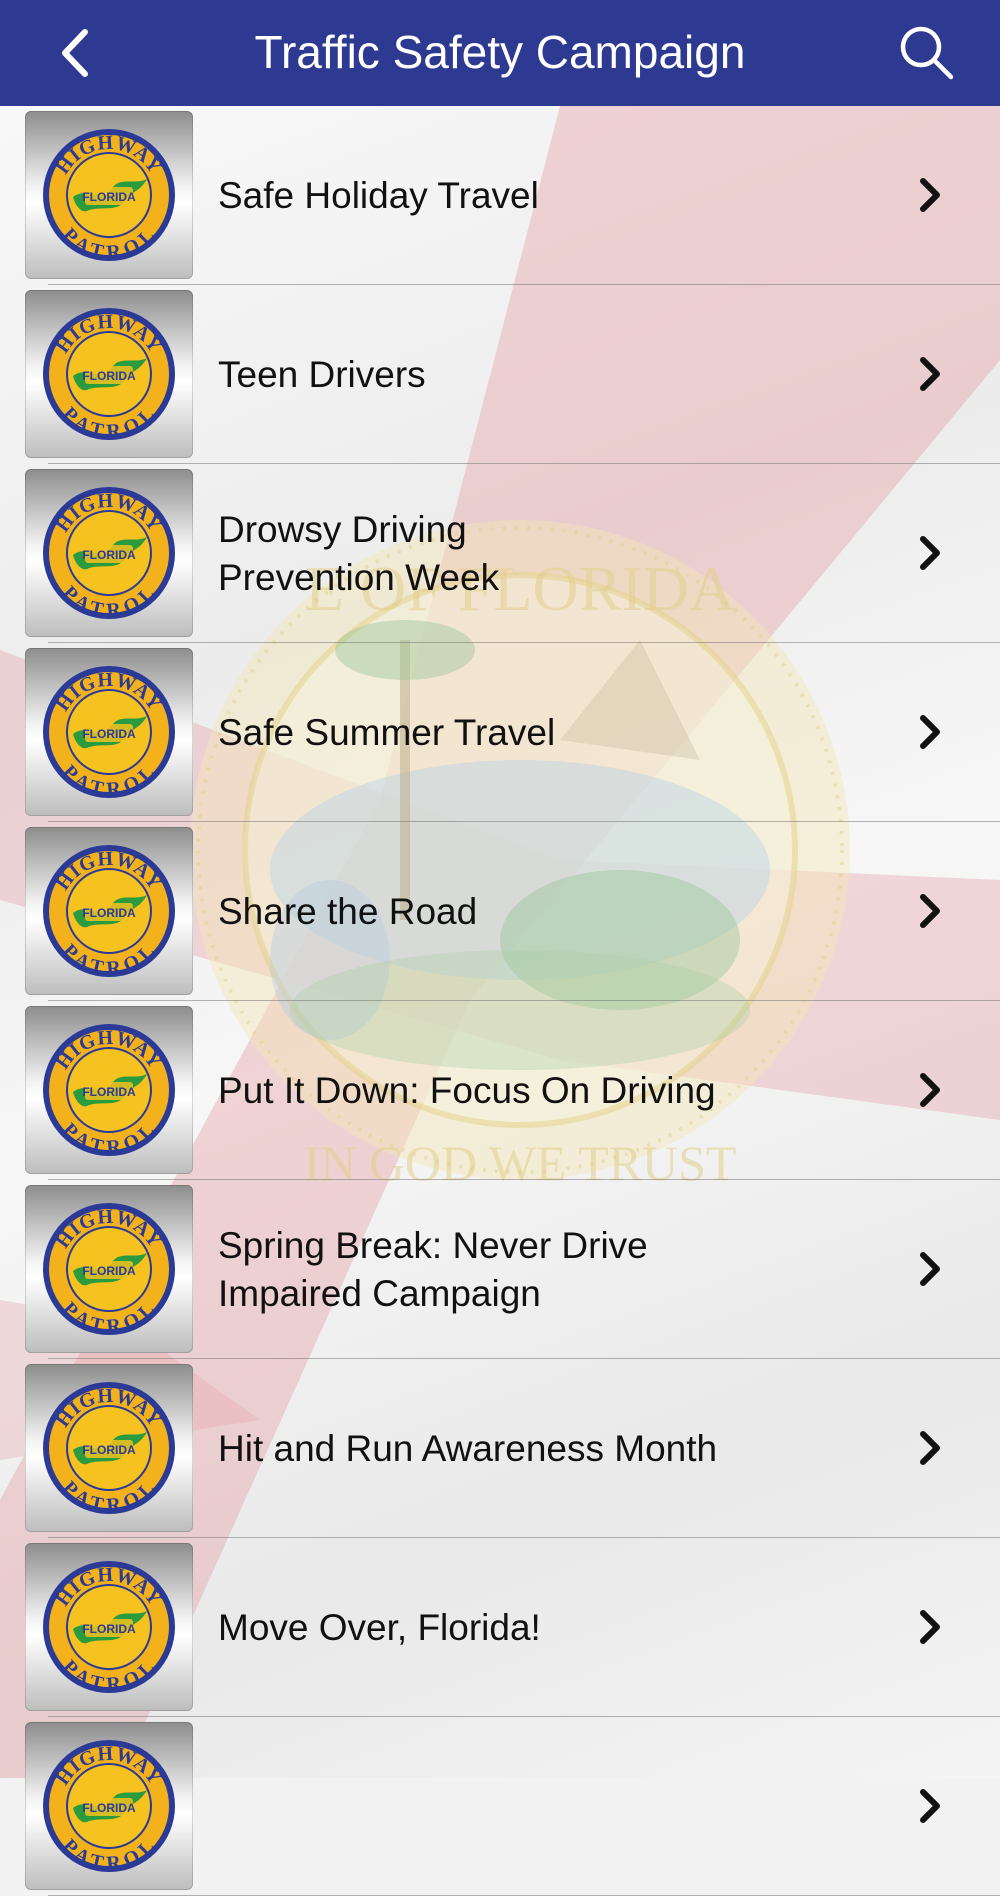 Image resolution: width=1000 pixels, height=1896 pixels. Describe the element at coordinates (347, 911) in the screenshot. I see `campaign-title-line-1: Share the Road` at that location.